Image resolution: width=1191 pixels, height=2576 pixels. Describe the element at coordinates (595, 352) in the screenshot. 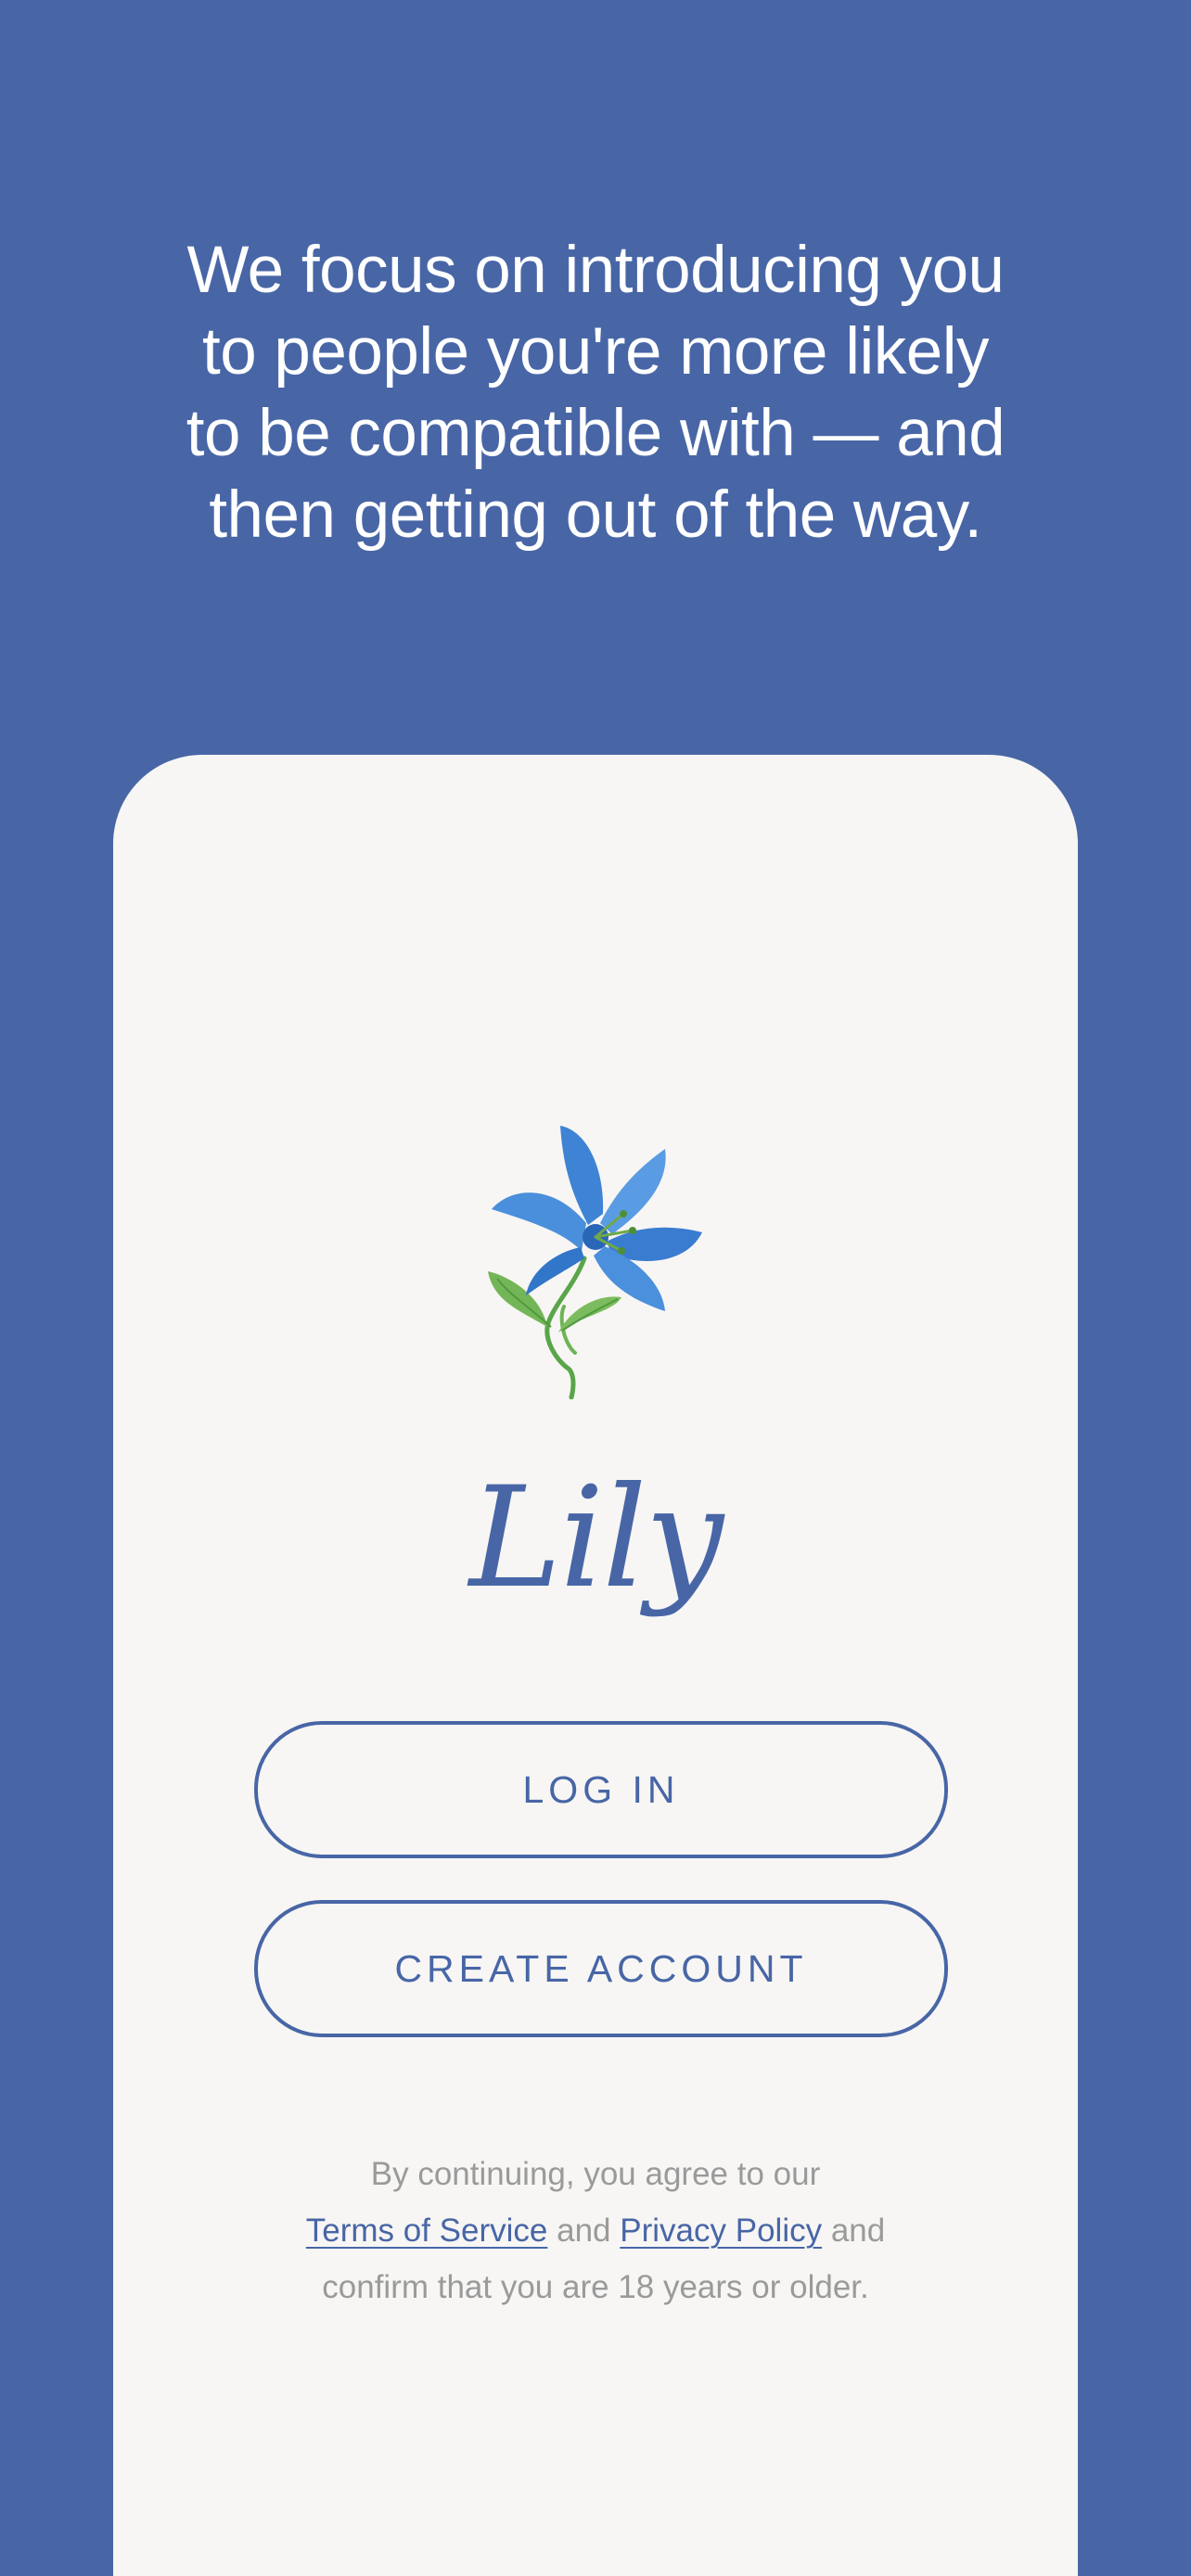

I see `tagline-line-2: to people you're more likely` at that location.